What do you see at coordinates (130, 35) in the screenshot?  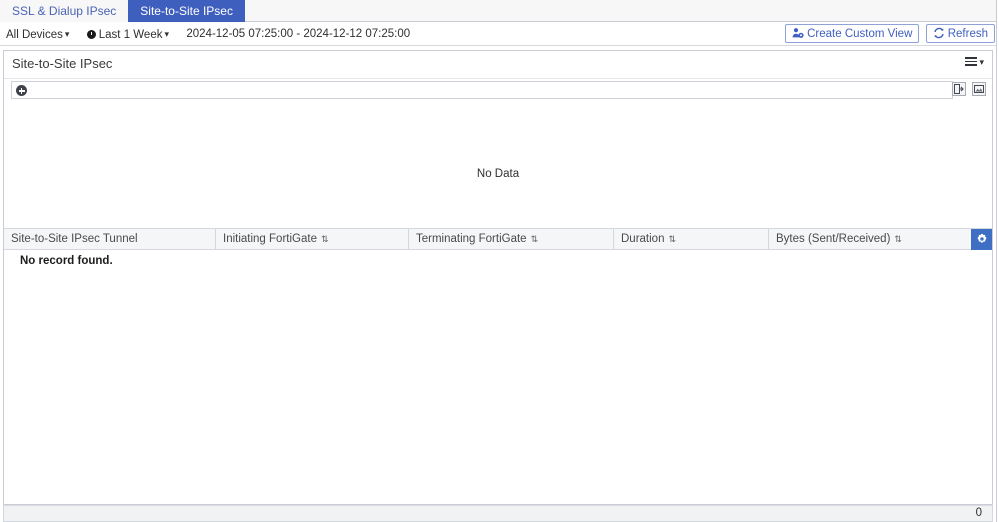 I see `time-range-label: Last 1 Week` at bounding box center [130, 35].